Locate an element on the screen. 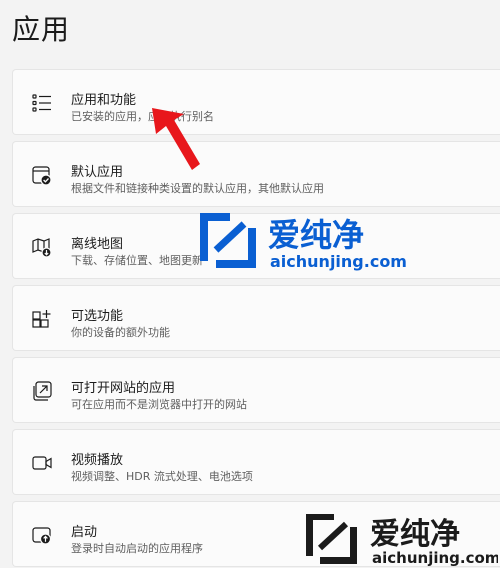 The height and width of the screenshot is (568, 500). red-arrow-shape is located at coordinates (176, 139).